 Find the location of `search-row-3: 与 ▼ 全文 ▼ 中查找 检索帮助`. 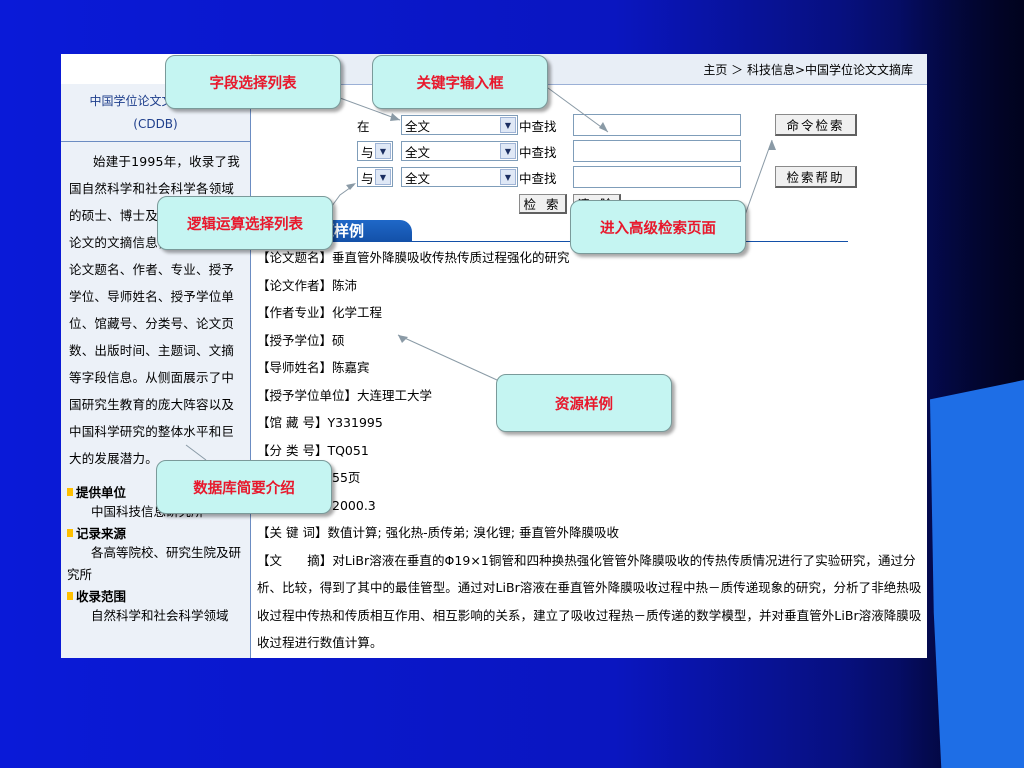

search-row-3: 与 ▼ 全文 ▼ 中查找 检索帮助 is located at coordinates (589, 177).